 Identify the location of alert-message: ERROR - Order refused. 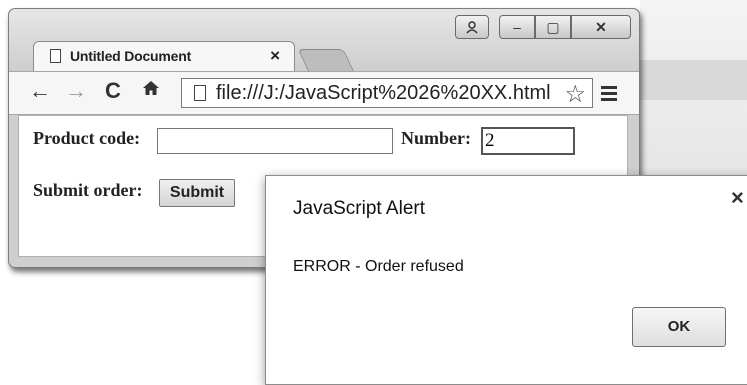
(378, 266).